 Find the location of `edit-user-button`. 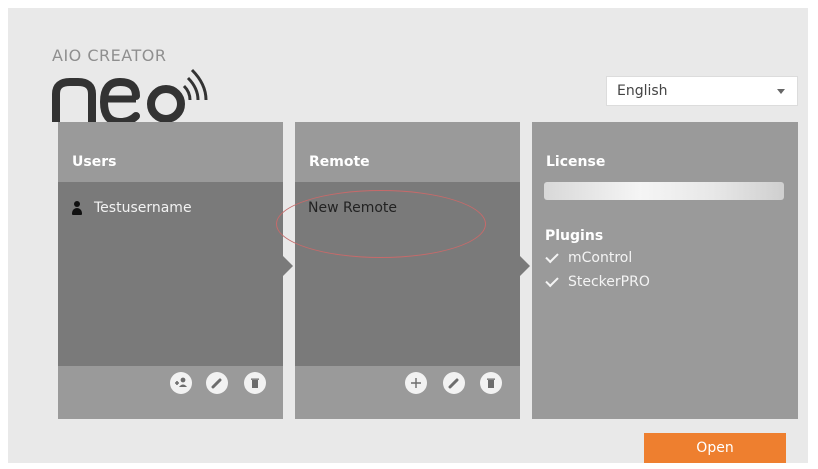

edit-user-button is located at coordinates (217, 383).